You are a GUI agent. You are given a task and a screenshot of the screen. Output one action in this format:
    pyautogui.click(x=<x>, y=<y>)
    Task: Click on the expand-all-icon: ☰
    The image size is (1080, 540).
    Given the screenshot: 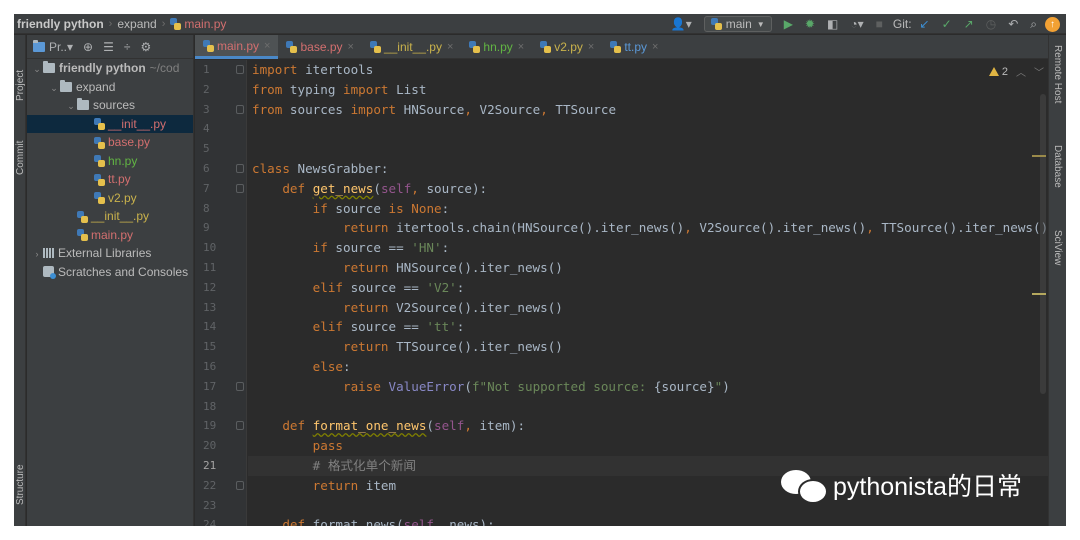 What is the action you would take?
    pyautogui.click(x=108, y=47)
    